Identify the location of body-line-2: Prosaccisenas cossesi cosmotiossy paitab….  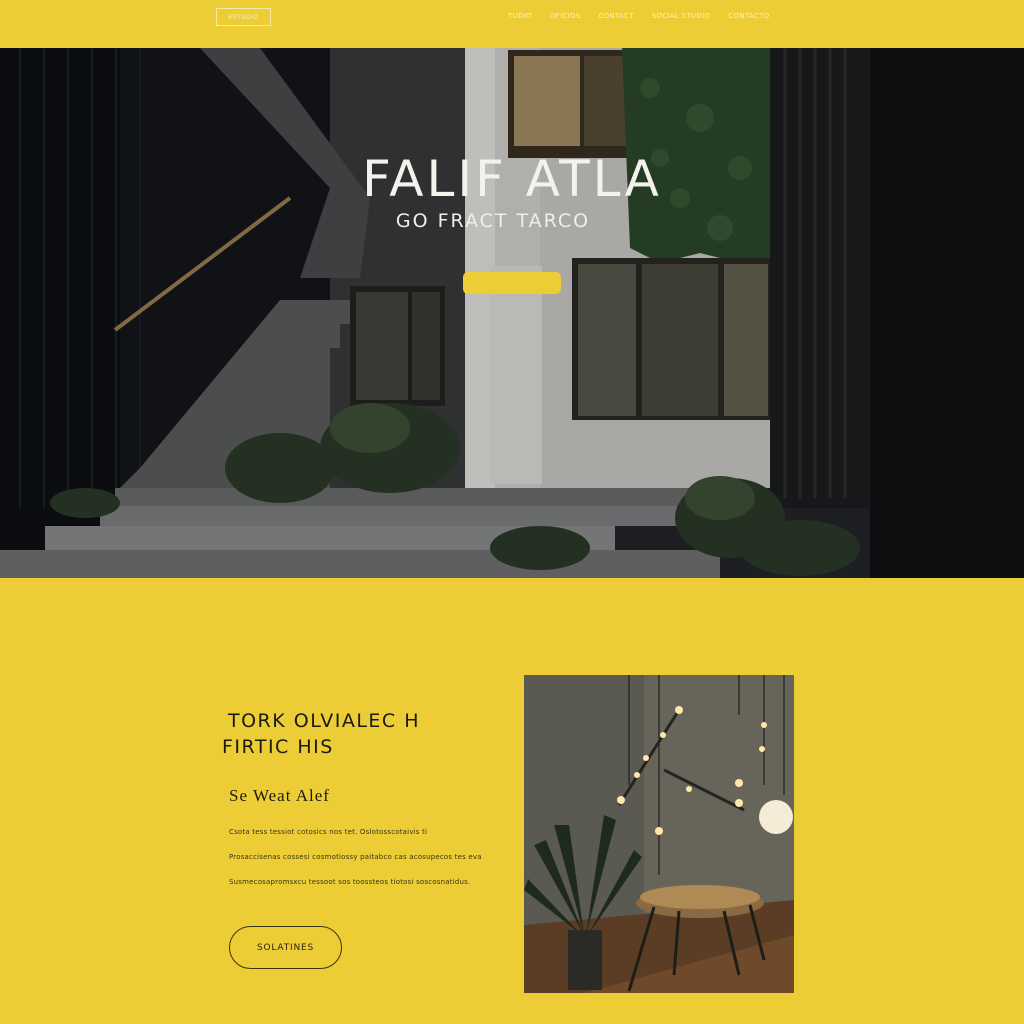
(355, 857).